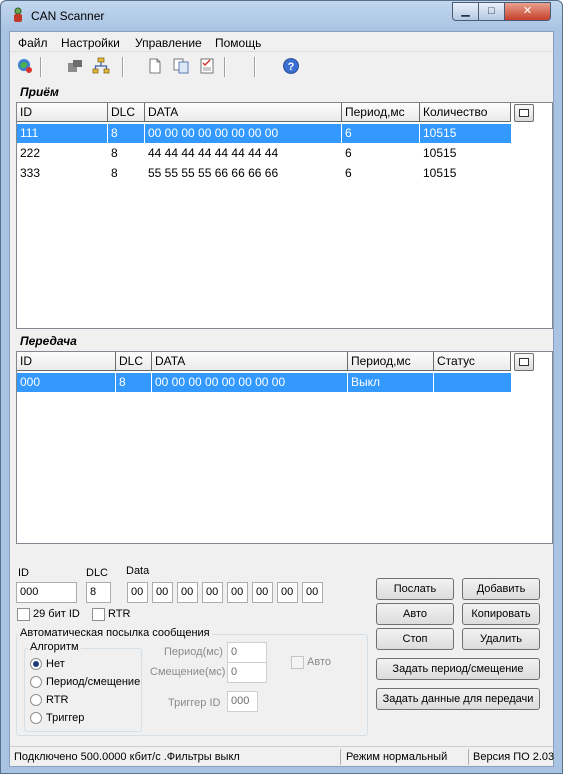  Describe the element at coordinates (188, 672) in the screenshot. I see `offset-label: Смещение(мс)` at that location.